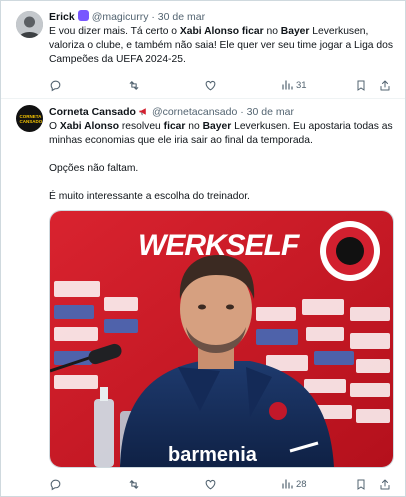  I want to click on verified-badge-icon, so click(83, 15).